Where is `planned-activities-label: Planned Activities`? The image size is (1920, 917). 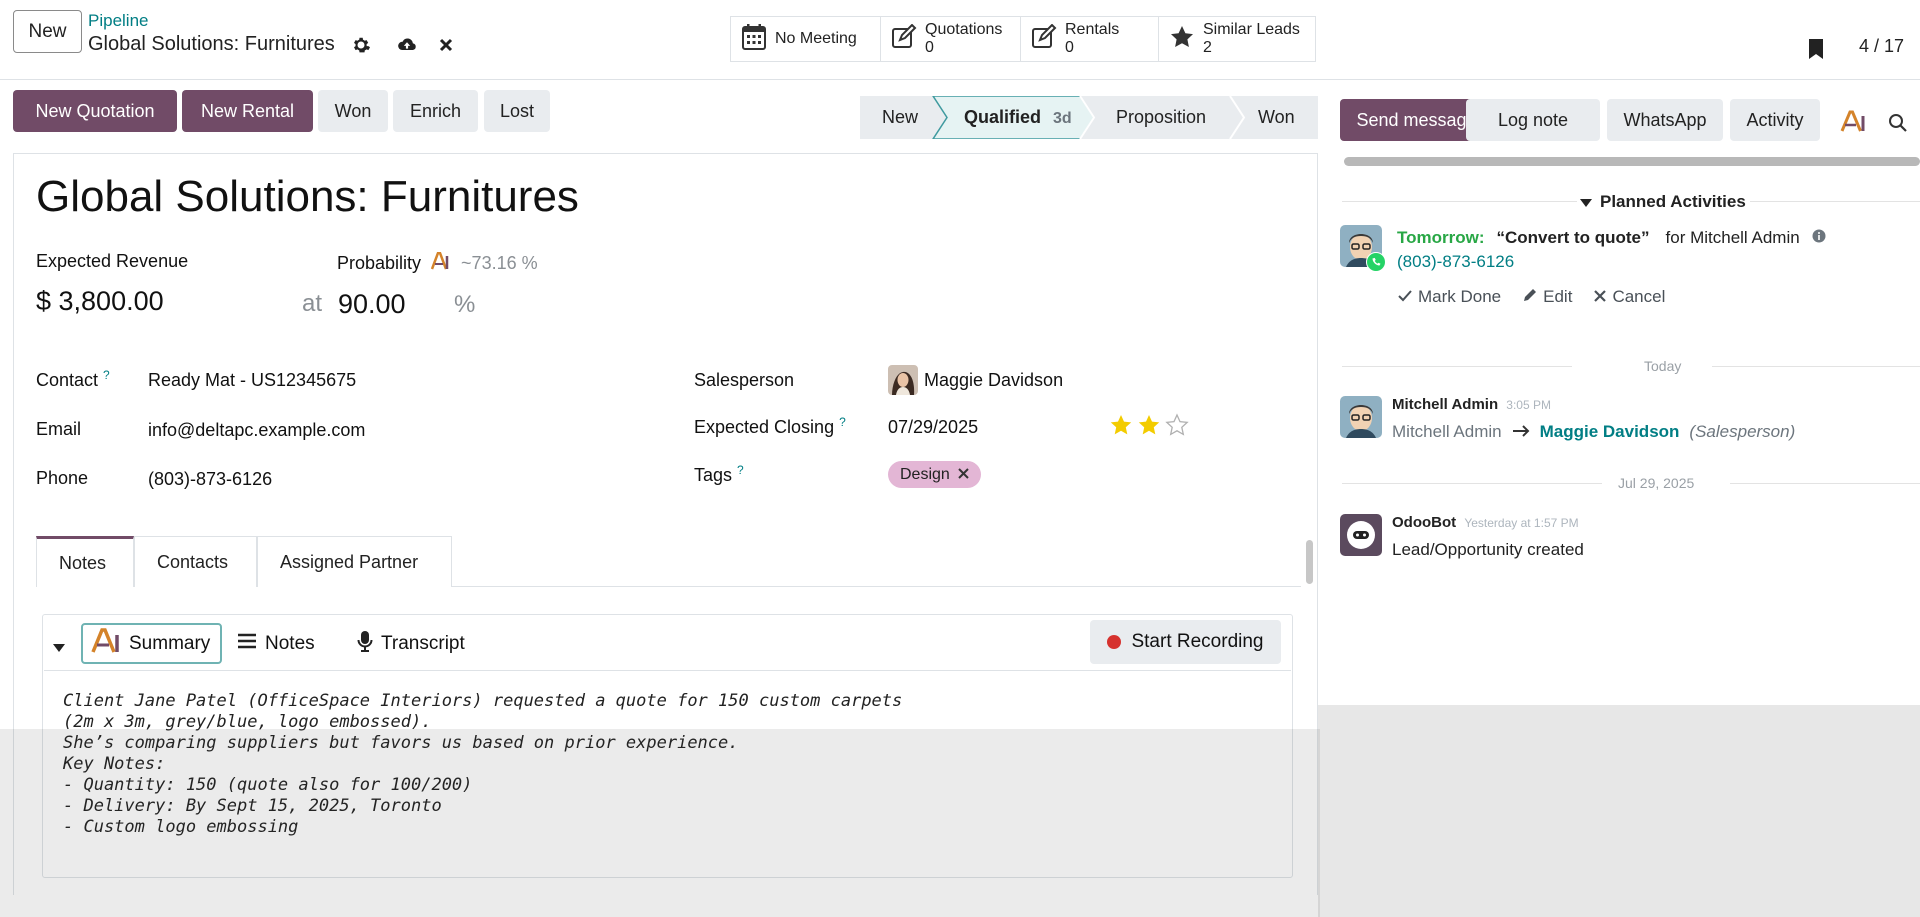
planned-activities-label: Planned Activities is located at coordinates (1673, 201).